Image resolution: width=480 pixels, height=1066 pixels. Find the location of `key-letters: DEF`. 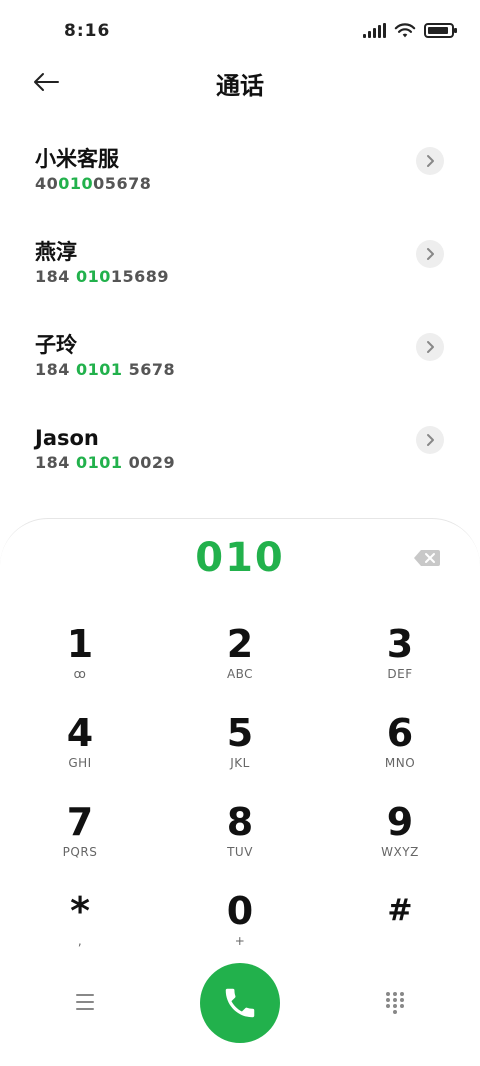

key-letters: DEF is located at coordinates (400, 674).